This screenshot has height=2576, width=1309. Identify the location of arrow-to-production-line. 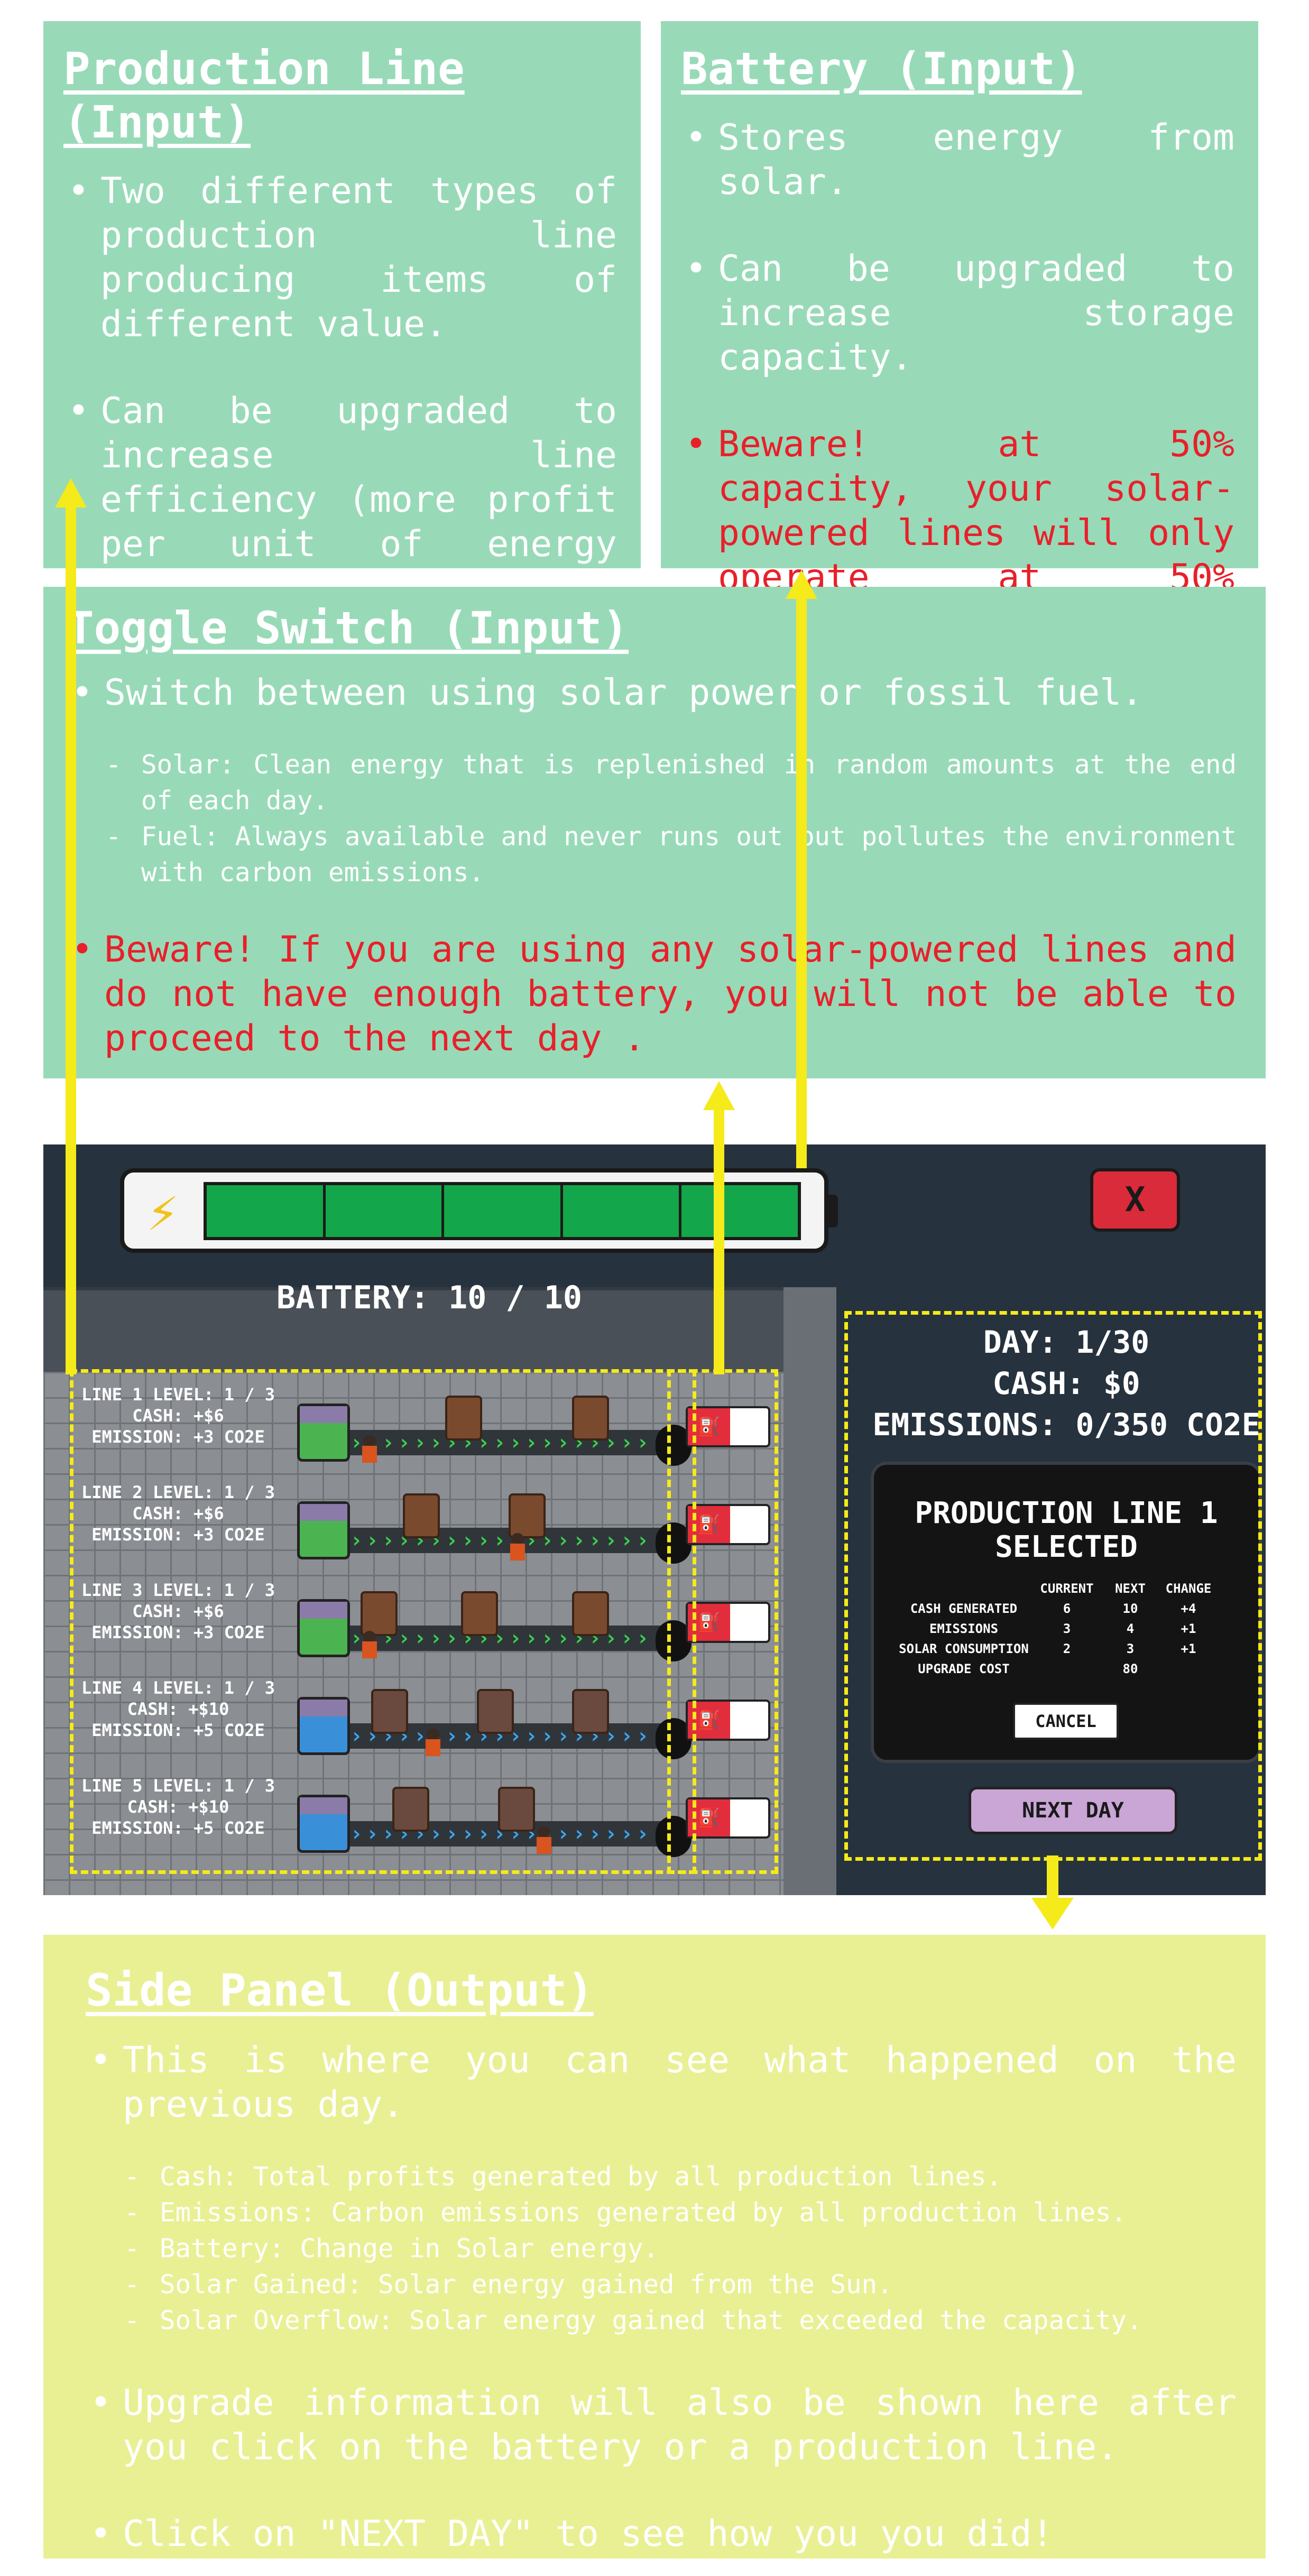
(71, 940).